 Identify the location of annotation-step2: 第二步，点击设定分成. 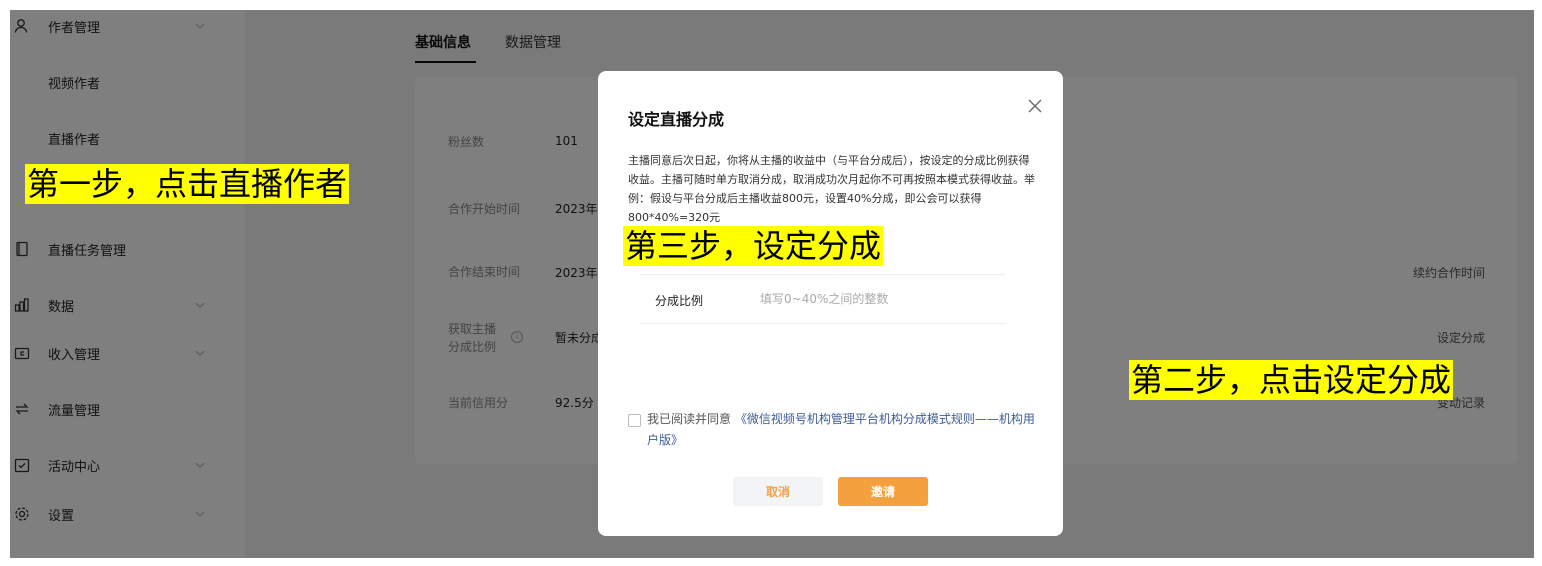
(1291, 380).